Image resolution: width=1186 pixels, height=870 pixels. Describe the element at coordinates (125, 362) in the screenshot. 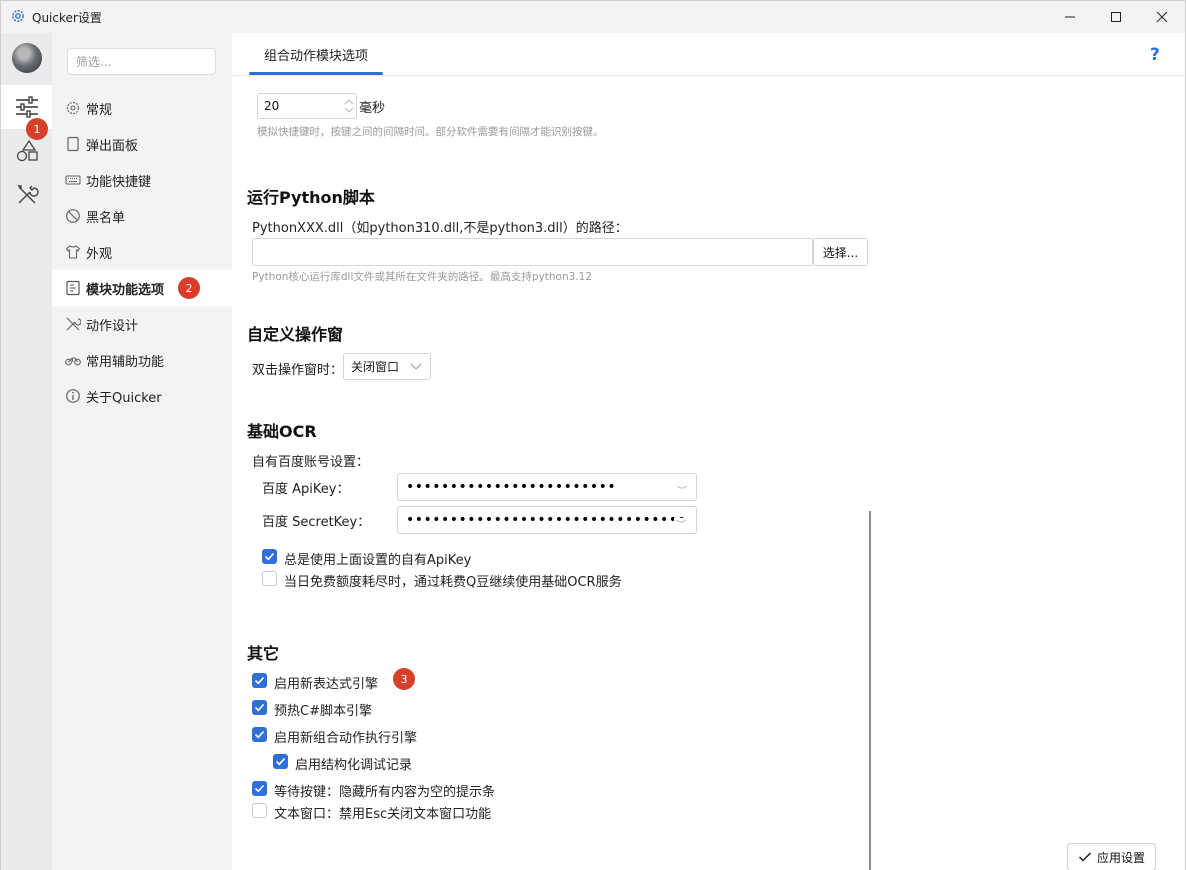

I see `nav-label: 常用辅助功能` at that location.